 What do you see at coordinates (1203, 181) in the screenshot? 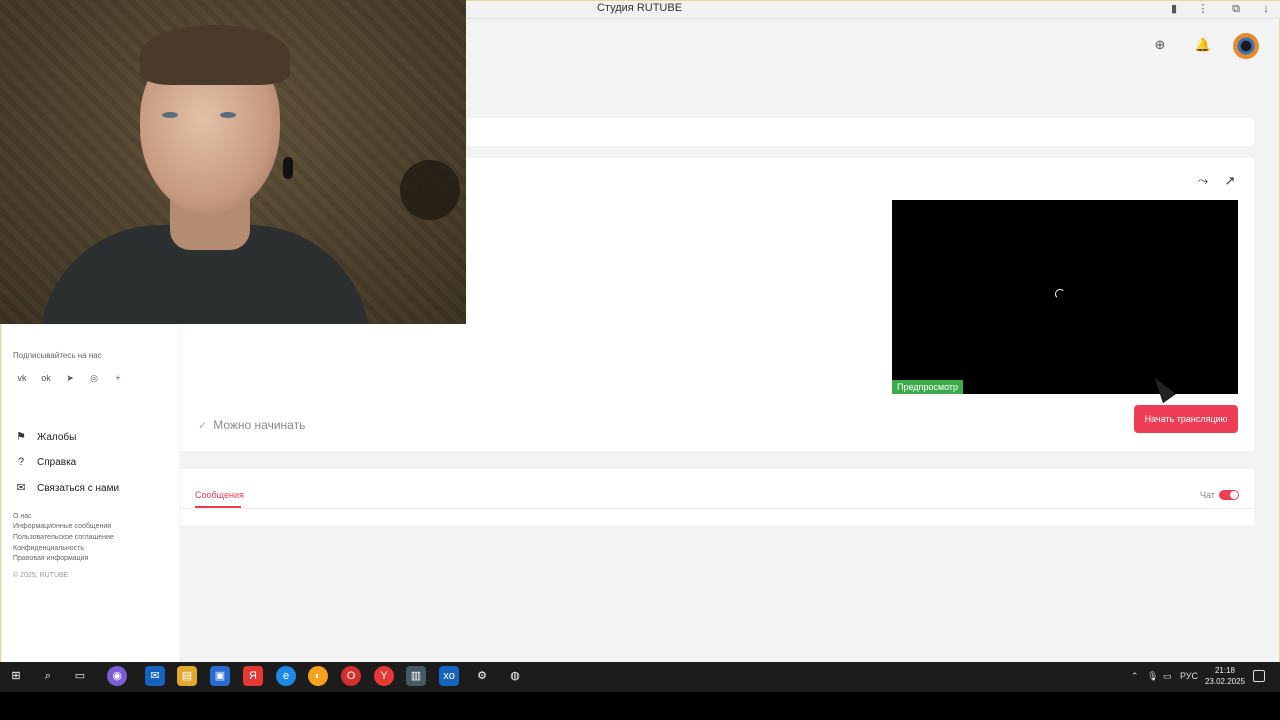
I see `share-icon: ⤳` at bounding box center [1203, 181].